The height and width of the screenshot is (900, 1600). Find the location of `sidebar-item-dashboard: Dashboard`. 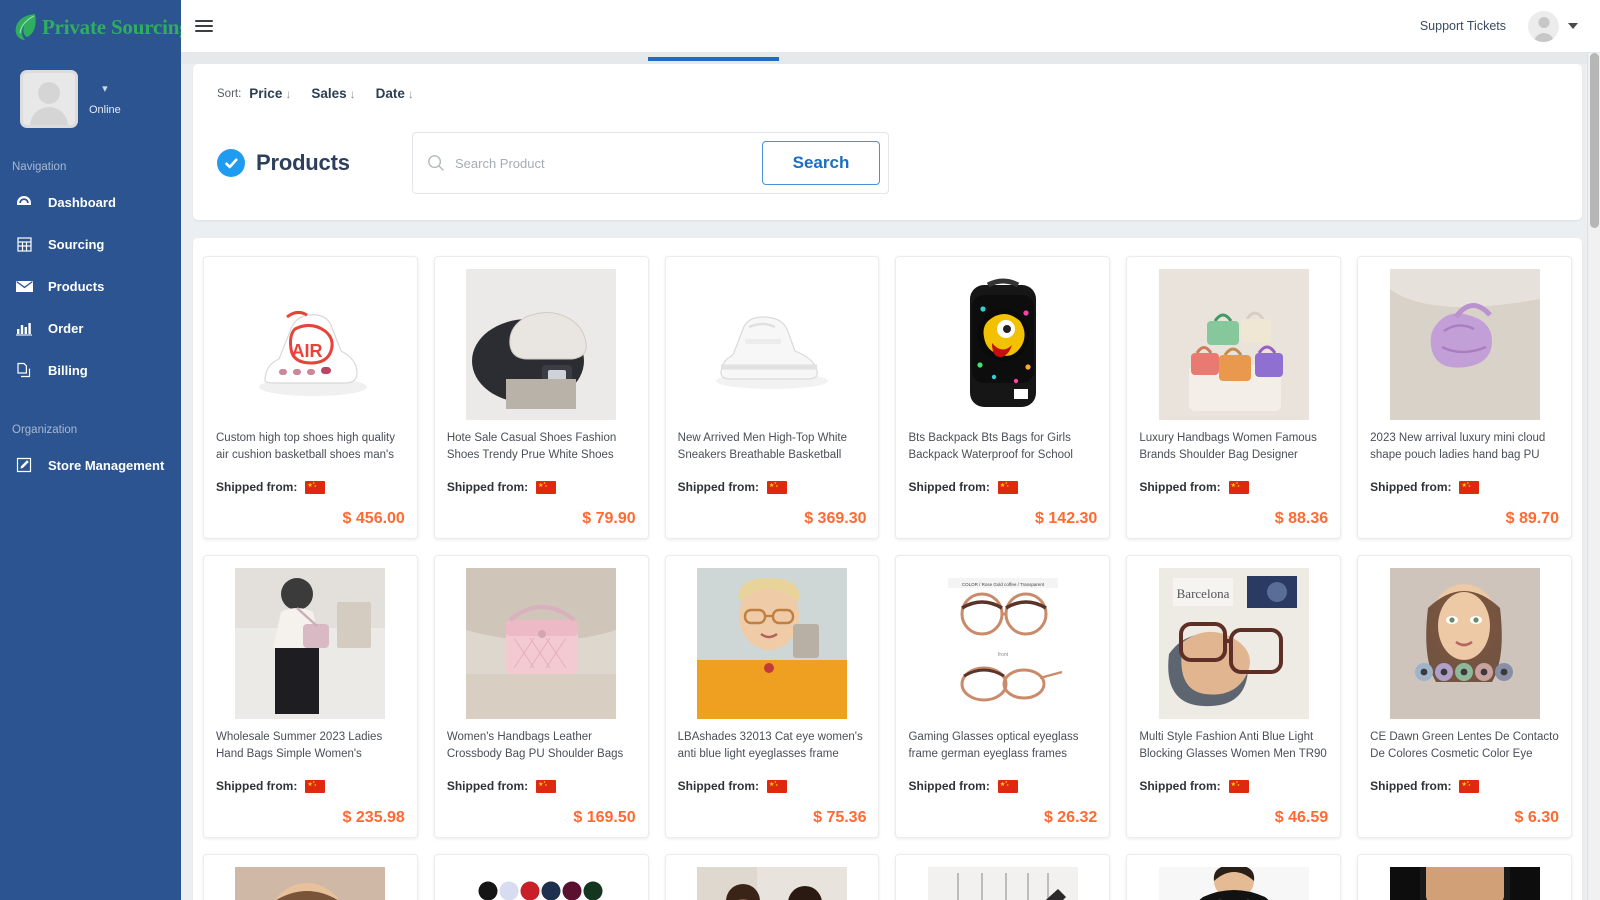

sidebar-item-dashboard: Dashboard is located at coordinates (90, 202).